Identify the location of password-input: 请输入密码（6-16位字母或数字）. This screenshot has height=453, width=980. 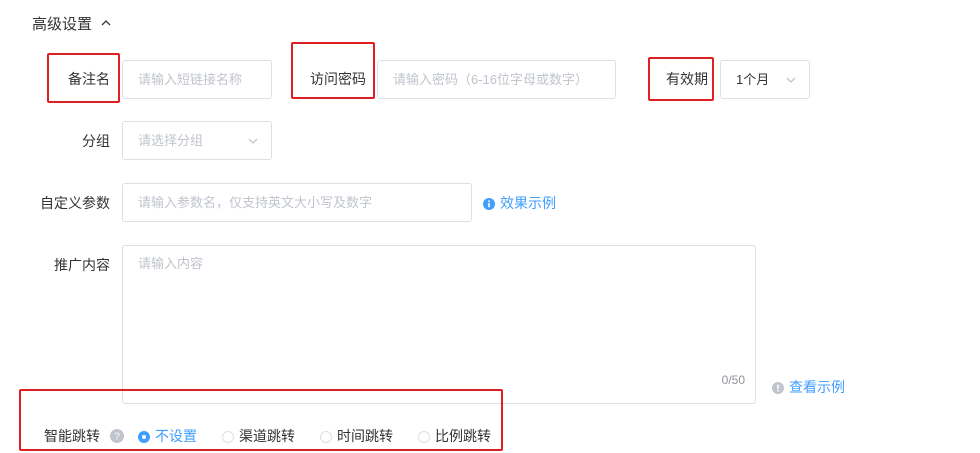
(496, 79).